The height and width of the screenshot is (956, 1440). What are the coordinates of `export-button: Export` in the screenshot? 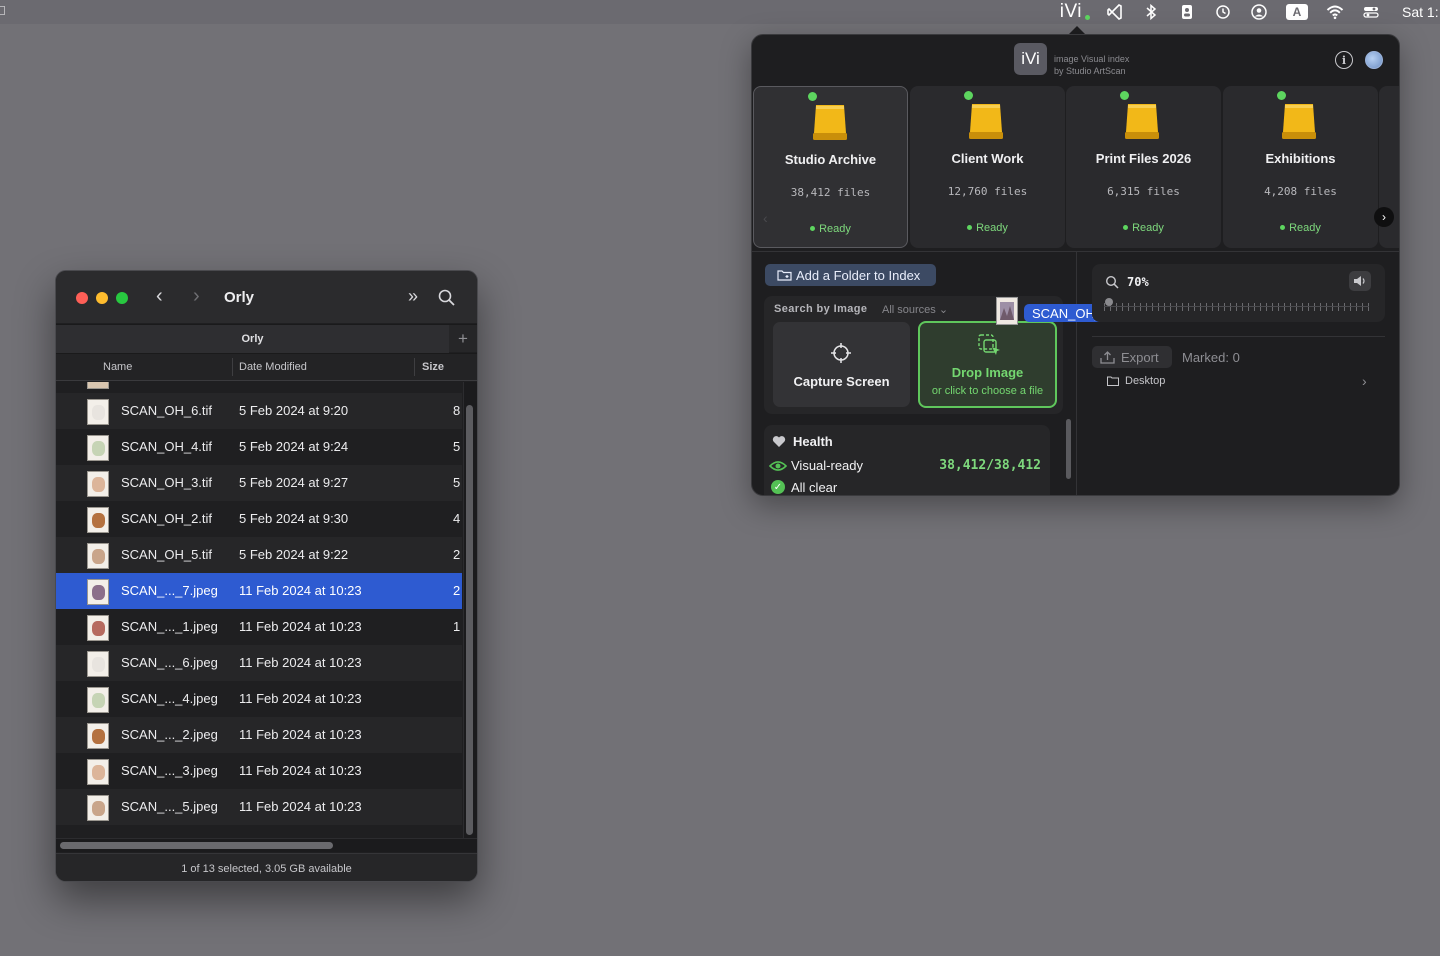 It's located at (1132, 357).